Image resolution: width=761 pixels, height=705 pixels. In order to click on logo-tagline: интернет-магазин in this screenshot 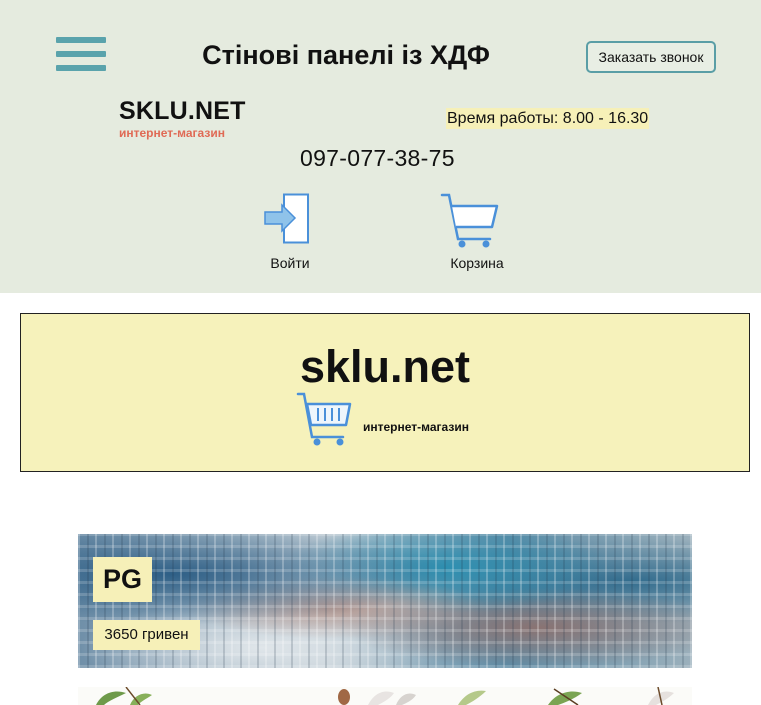, I will do `click(172, 133)`.